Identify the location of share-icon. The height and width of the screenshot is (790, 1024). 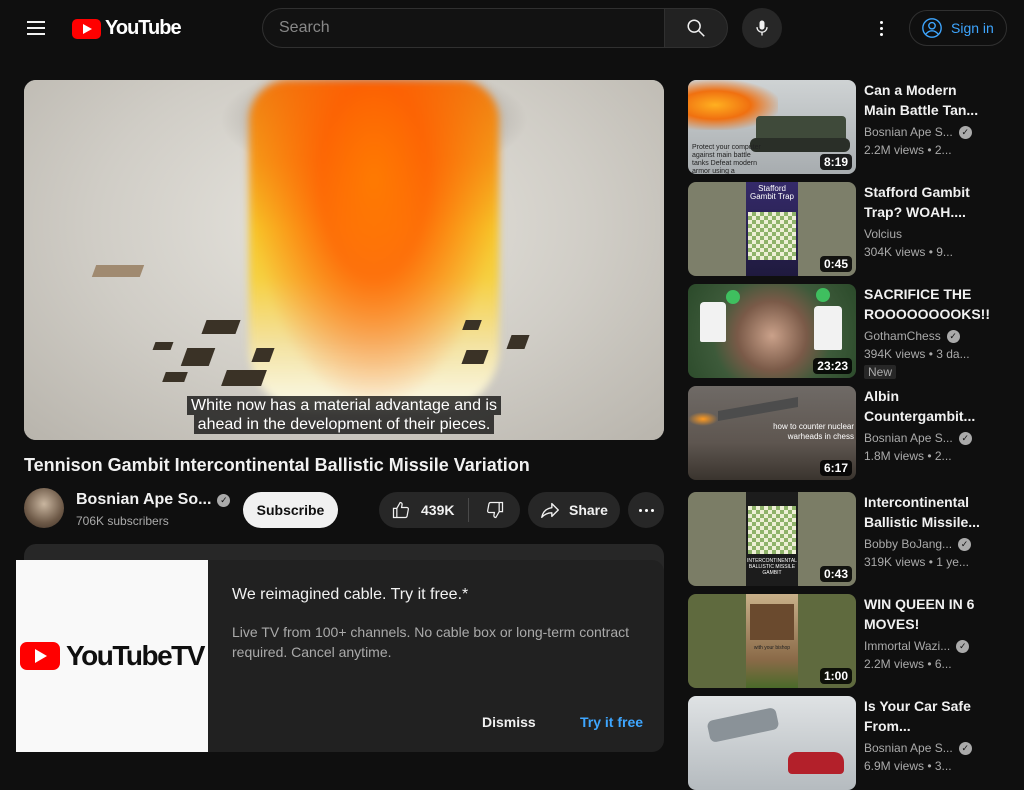
(550, 510).